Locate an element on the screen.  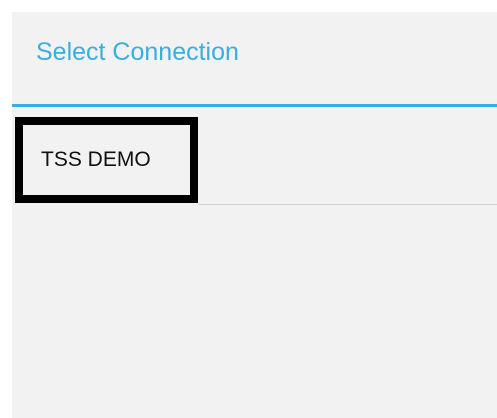
dialog-title: Select Connection is located at coordinates (137, 52).